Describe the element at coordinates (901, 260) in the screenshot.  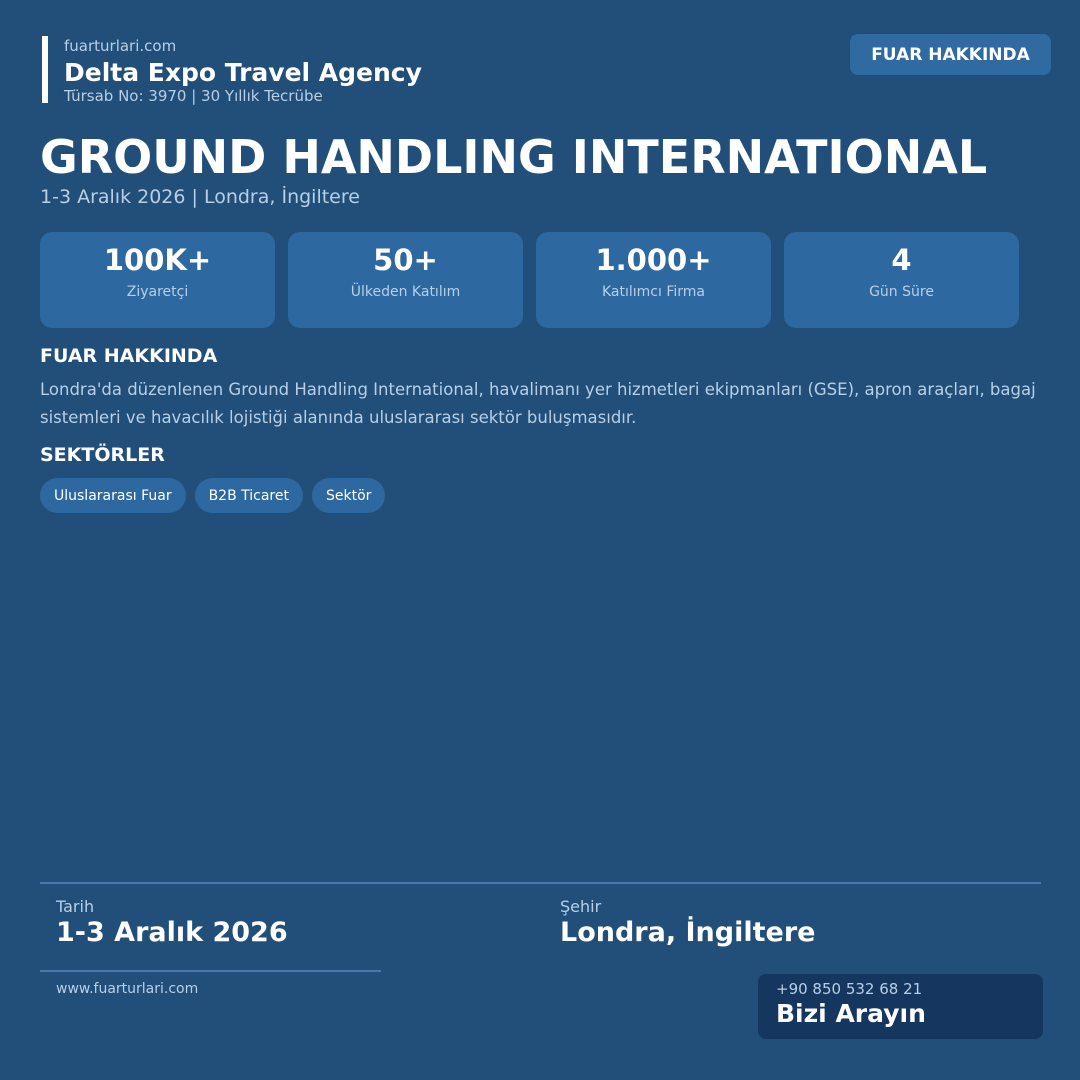
I see `stat-value: 4` at that location.